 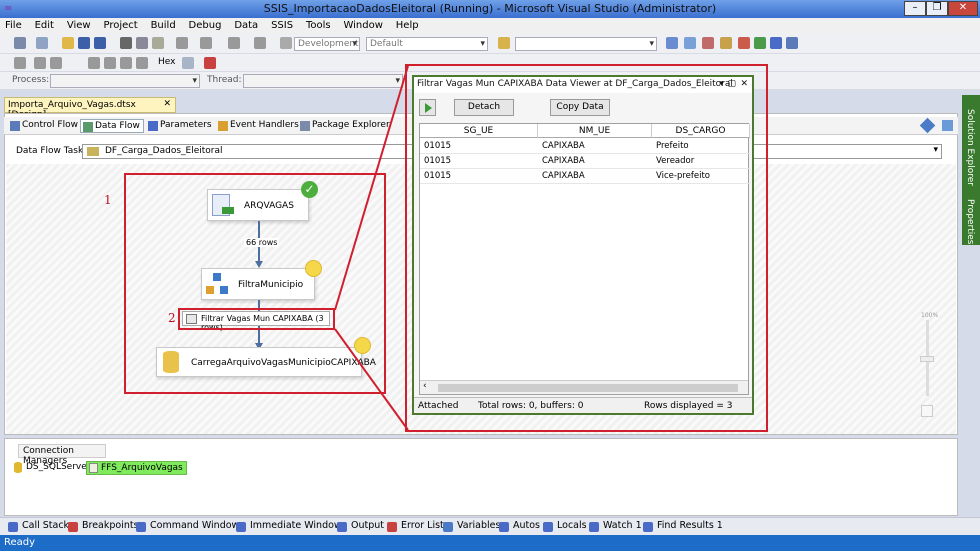 I want to click on column-header: NM_UE, so click(x=595, y=131).